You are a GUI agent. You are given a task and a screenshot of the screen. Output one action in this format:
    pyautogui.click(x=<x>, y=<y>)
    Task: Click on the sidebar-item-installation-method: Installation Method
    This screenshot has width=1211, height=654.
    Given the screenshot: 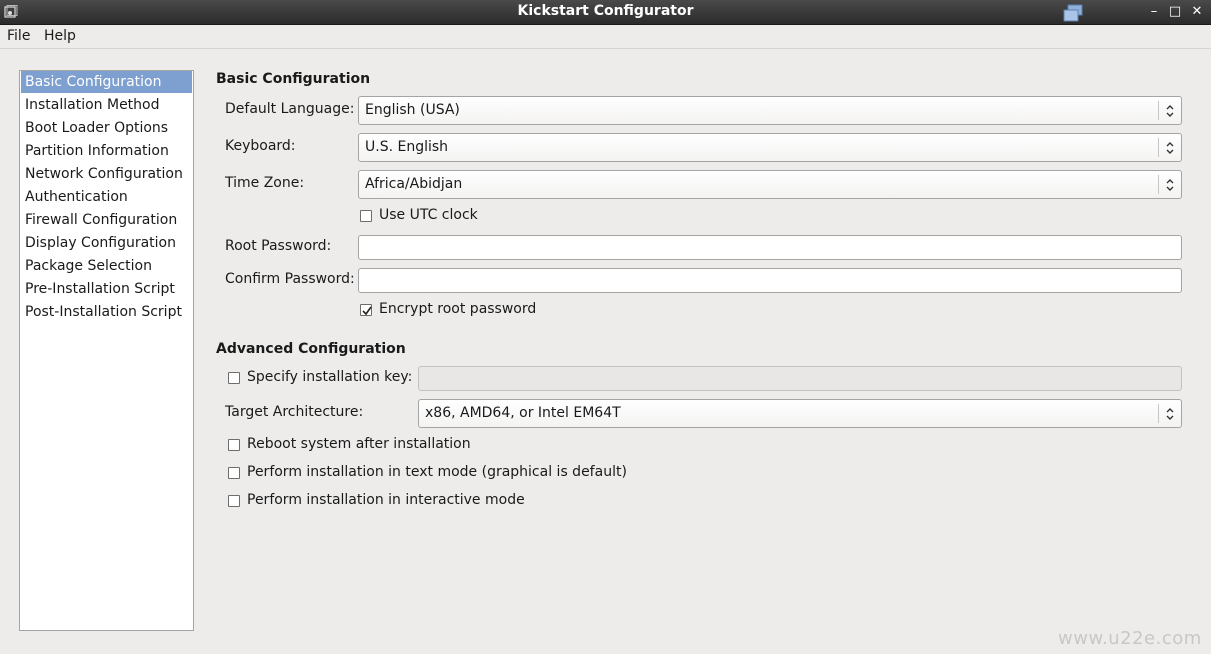 What is the action you would take?
    pyautogui.click(x=106, y=105)
    